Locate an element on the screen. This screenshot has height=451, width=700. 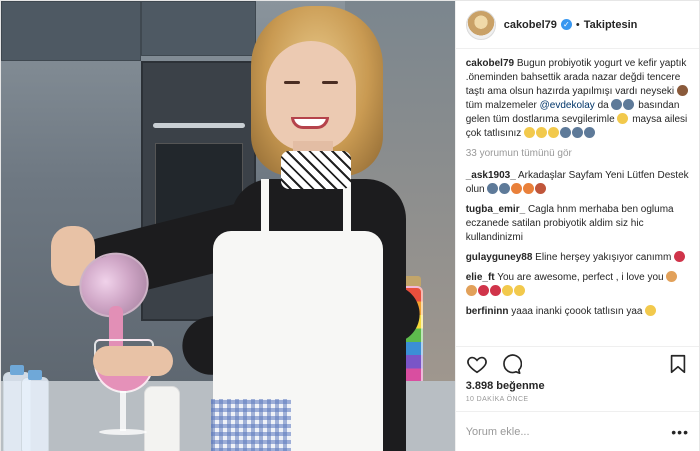
right-hand is located at coordinates (133, 361).